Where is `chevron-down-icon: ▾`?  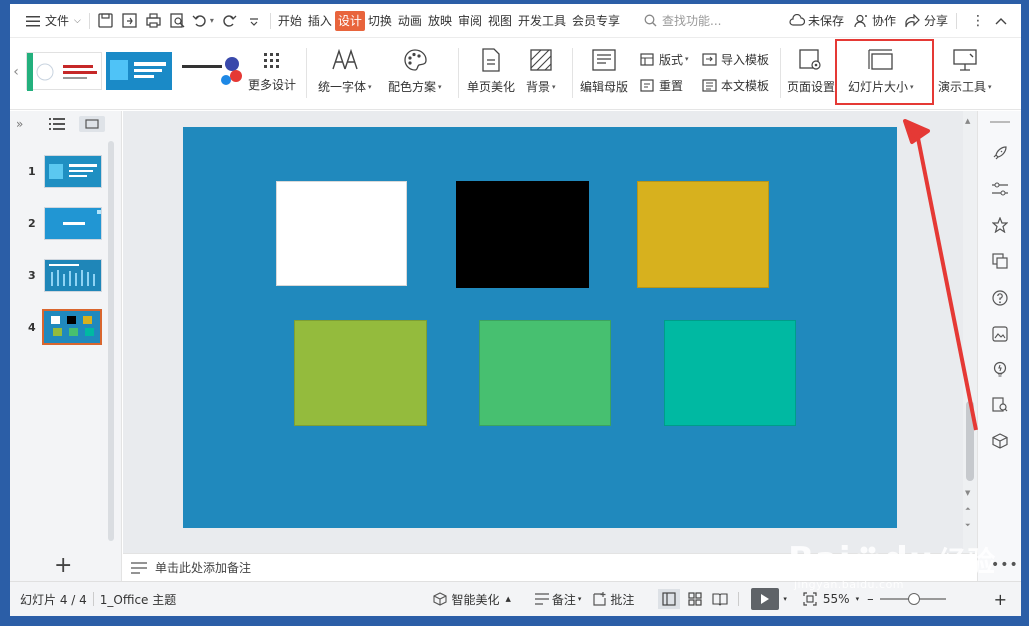 chevron-down-icon: ▾ is located at coordinates (212, 20).